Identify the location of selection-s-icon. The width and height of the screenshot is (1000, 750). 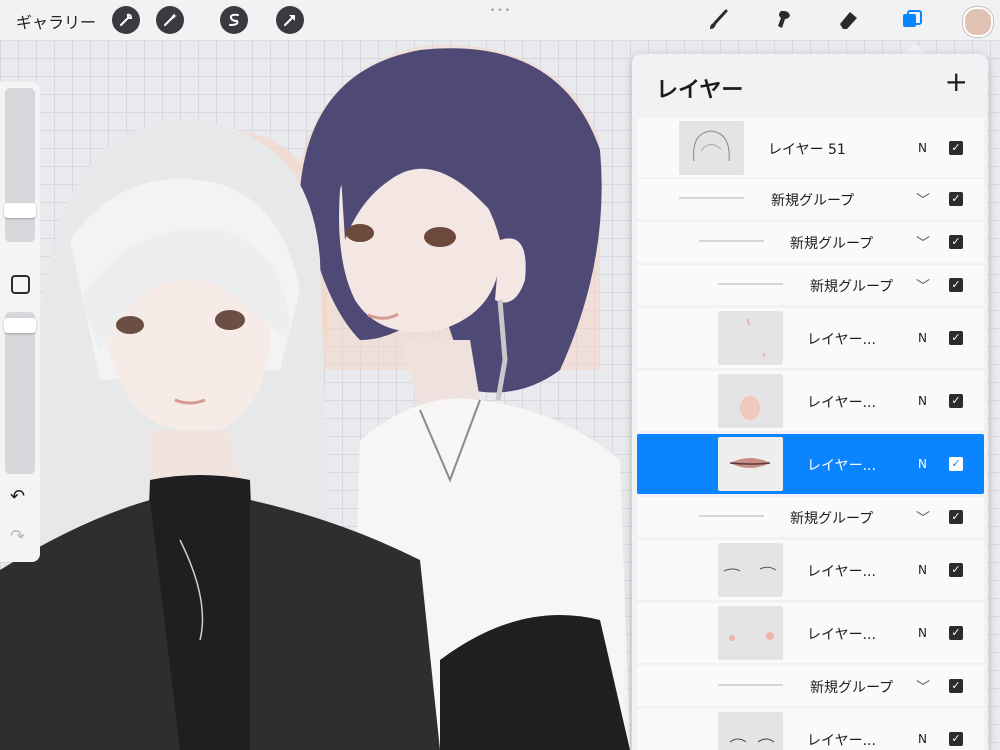
(234, 20).